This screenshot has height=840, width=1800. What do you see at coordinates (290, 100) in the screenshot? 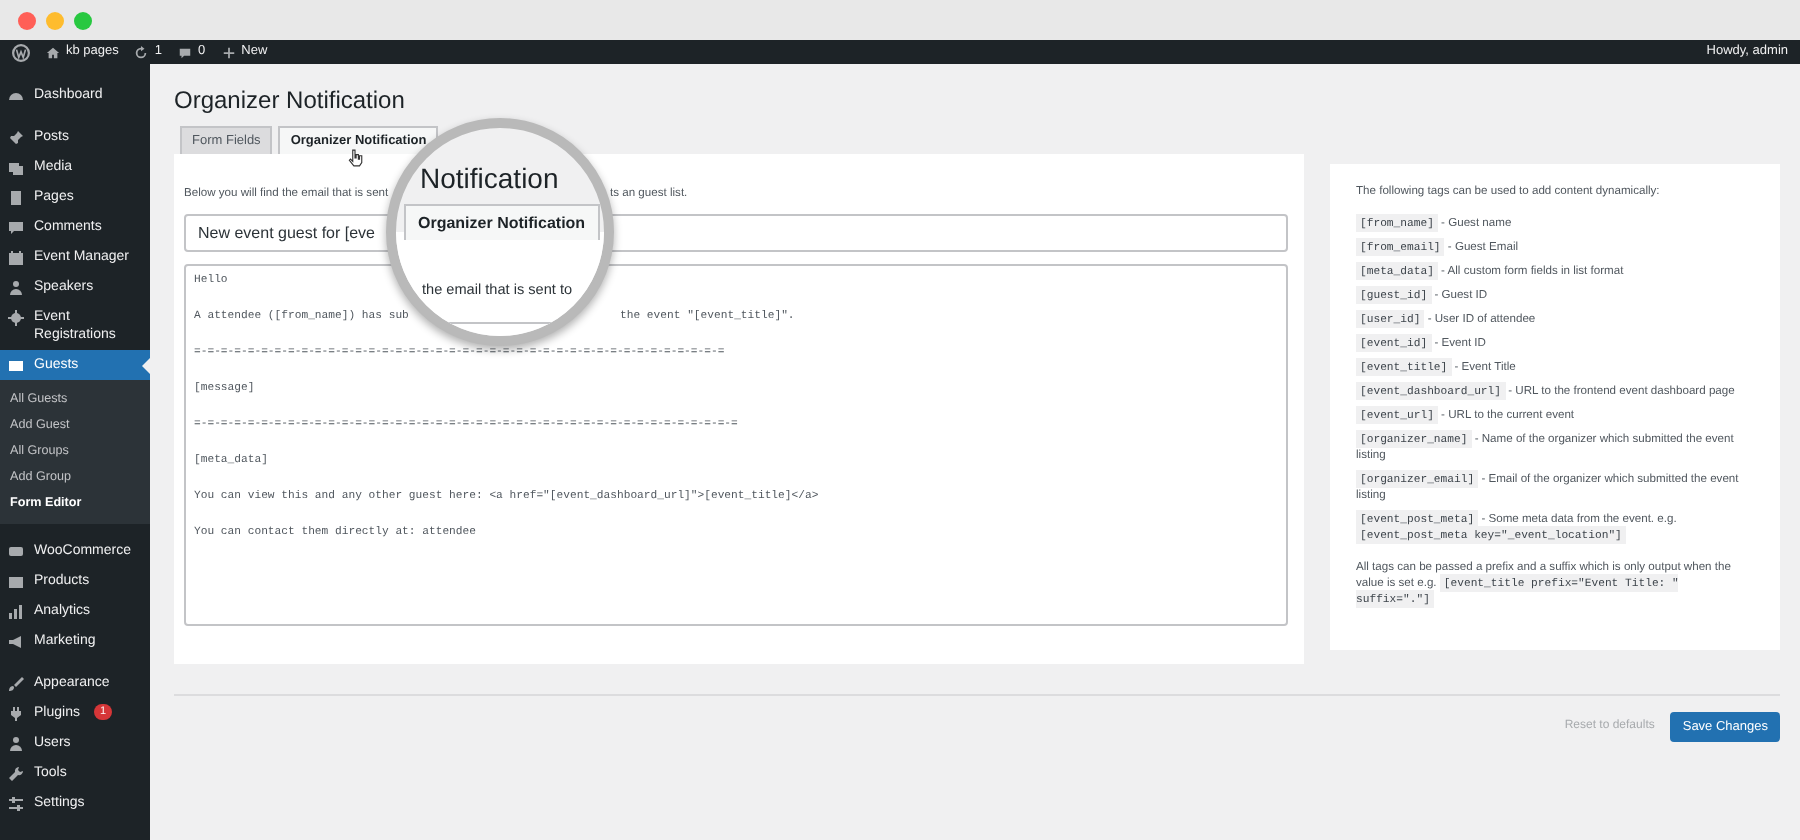
I see `page-title: Organizer Notification` at bounding box center [290, 100].